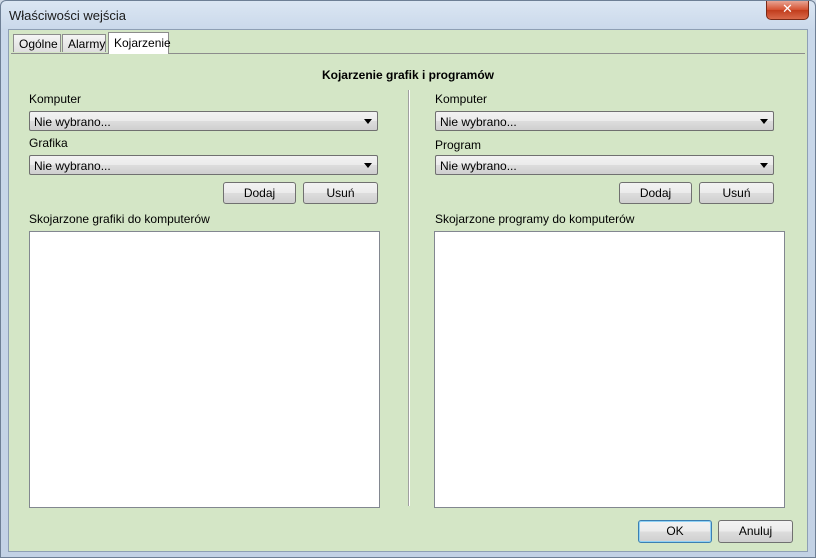 Image resolution: width=816 pixels, height=558 pixels. What do you see at coordinates (655, 193) in the screenshot?
I see `right-add-button: Dodaj` at bounding box center [655, 193].